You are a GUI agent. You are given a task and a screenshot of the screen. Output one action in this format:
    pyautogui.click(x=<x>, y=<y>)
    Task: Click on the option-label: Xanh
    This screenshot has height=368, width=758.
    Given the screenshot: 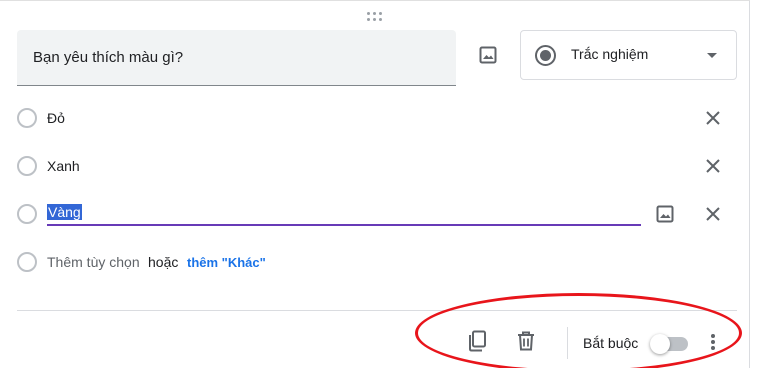 What is the action you would take?
    pyautogui.click(x=63, y=166)
    